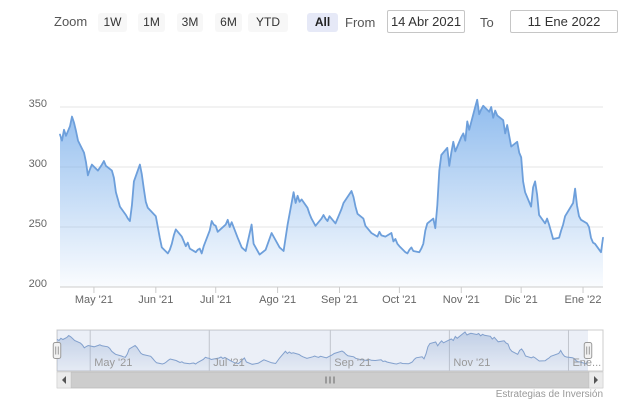  Describe the element at coordinates (38, 104) in the screenshot. I see `y-axis-label: 350` at that location.